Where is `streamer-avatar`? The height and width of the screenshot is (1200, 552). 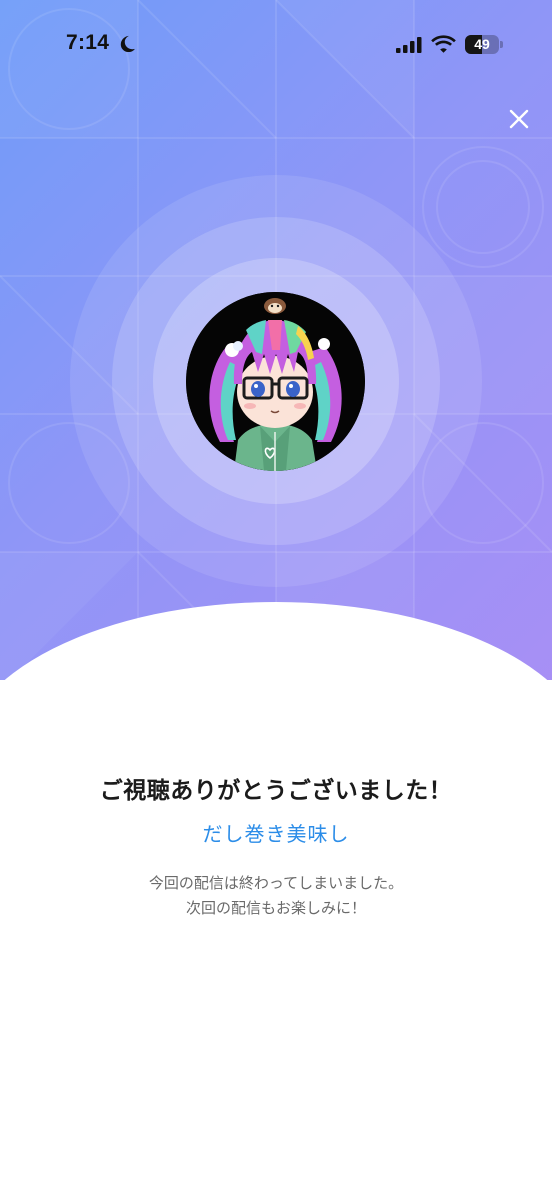 streamer-avatar is located at coordinates (275, 381).